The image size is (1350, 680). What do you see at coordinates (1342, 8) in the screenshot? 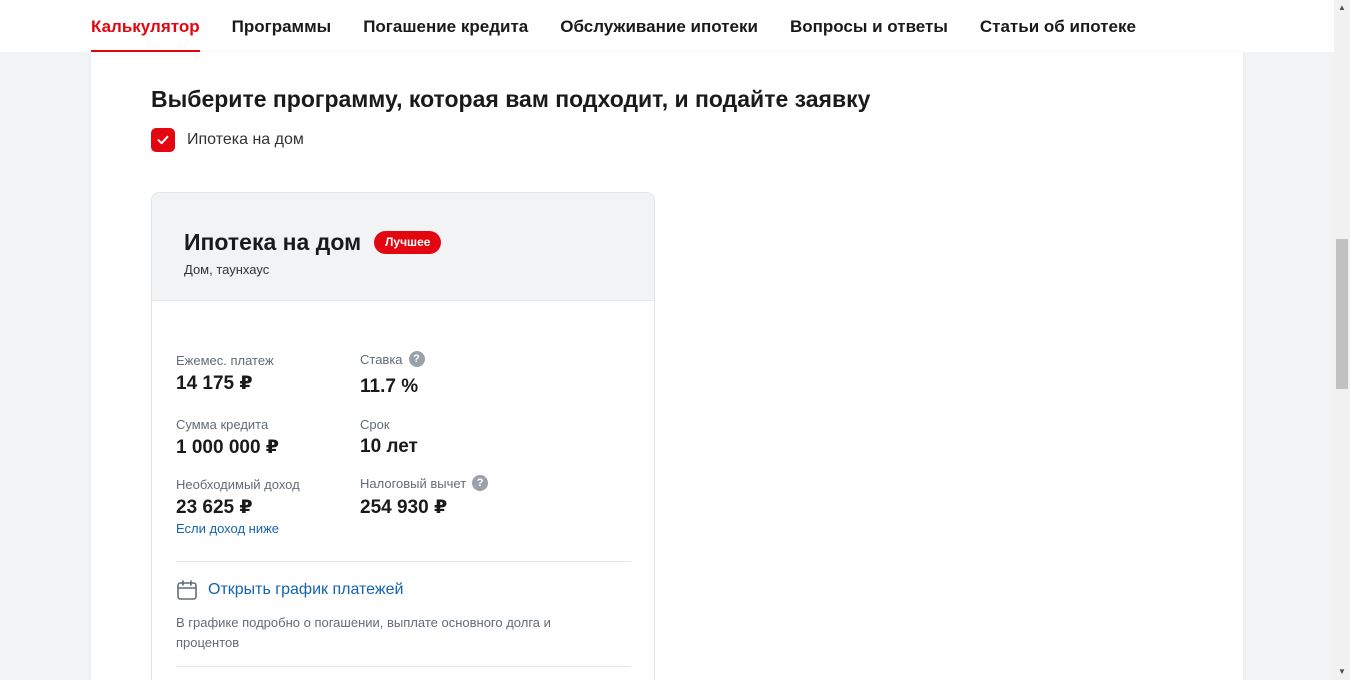
I see `scroll-up-icon: ▲` at bounding box center [1342, 8].